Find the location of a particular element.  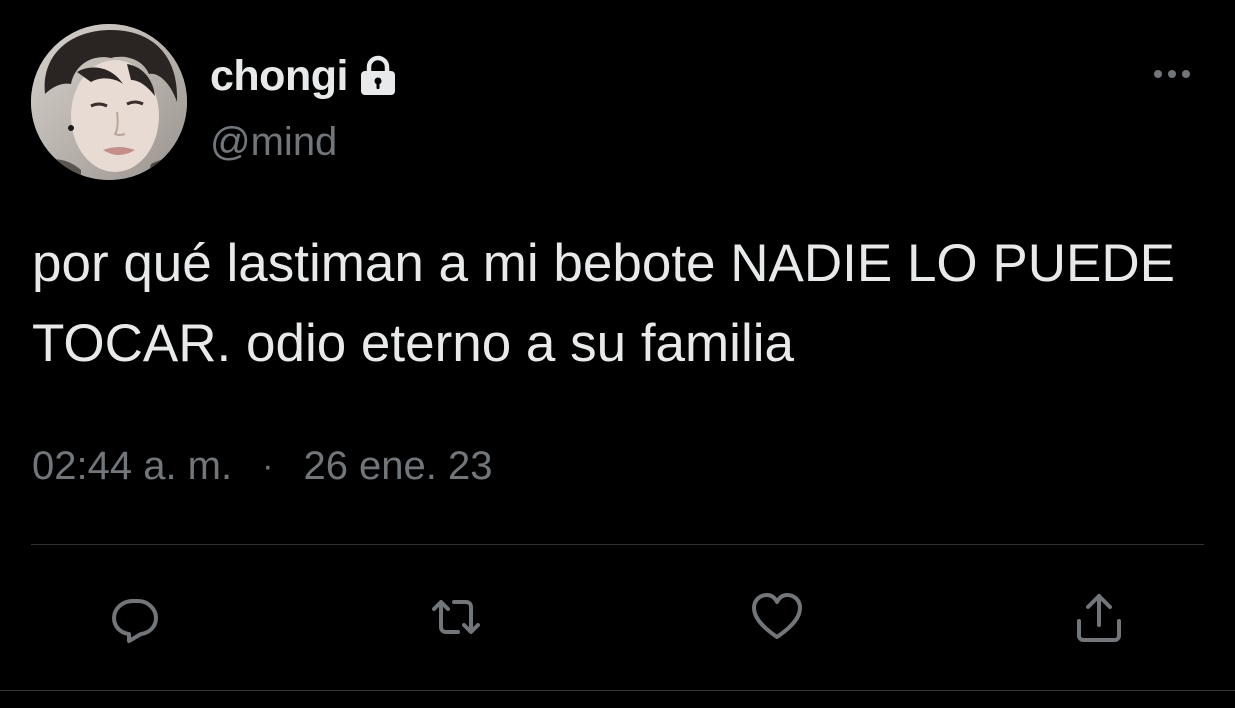

reply-icon is located at coordinates (135, 621).